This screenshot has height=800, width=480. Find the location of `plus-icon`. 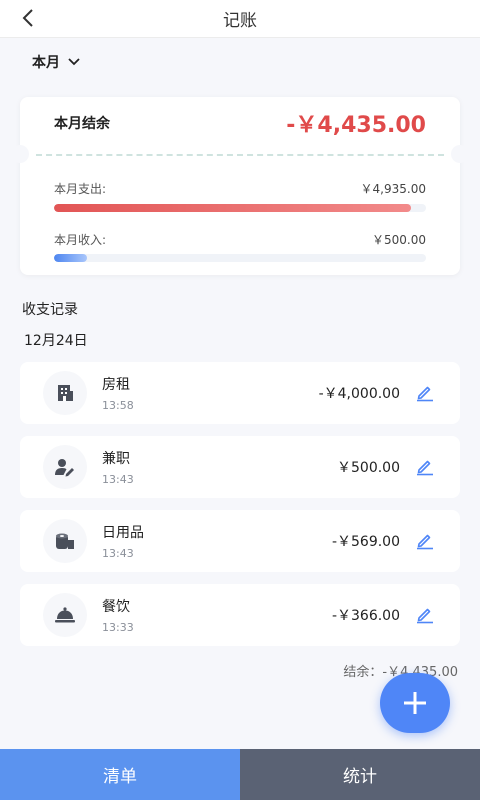

plus-icon is located at coordinates (415, 703).